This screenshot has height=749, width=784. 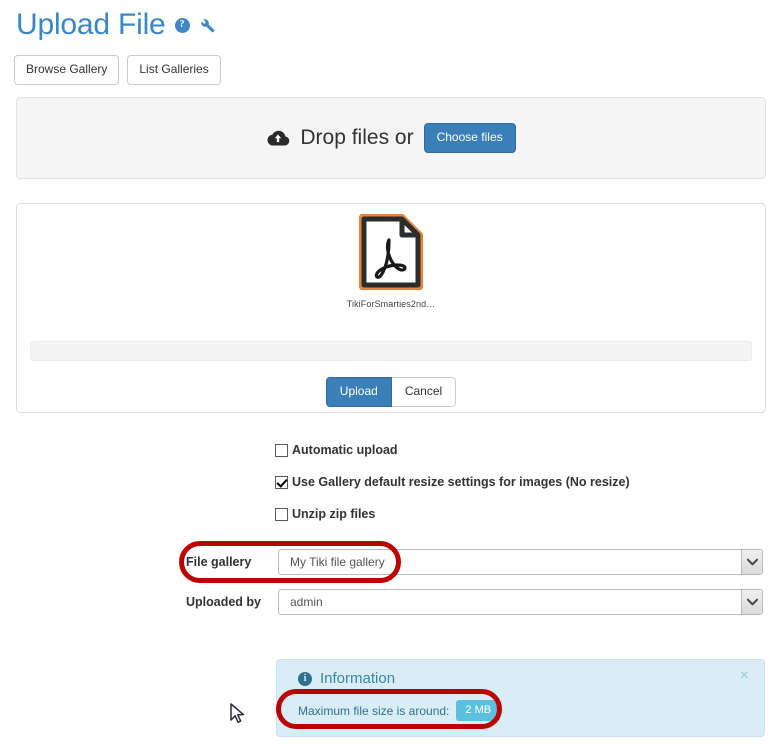 What do you see at coordinates (337, 562) in the screenshot?
I see `file-gallery-value: My Tiki file gallery` at bounding box center [337, 562].